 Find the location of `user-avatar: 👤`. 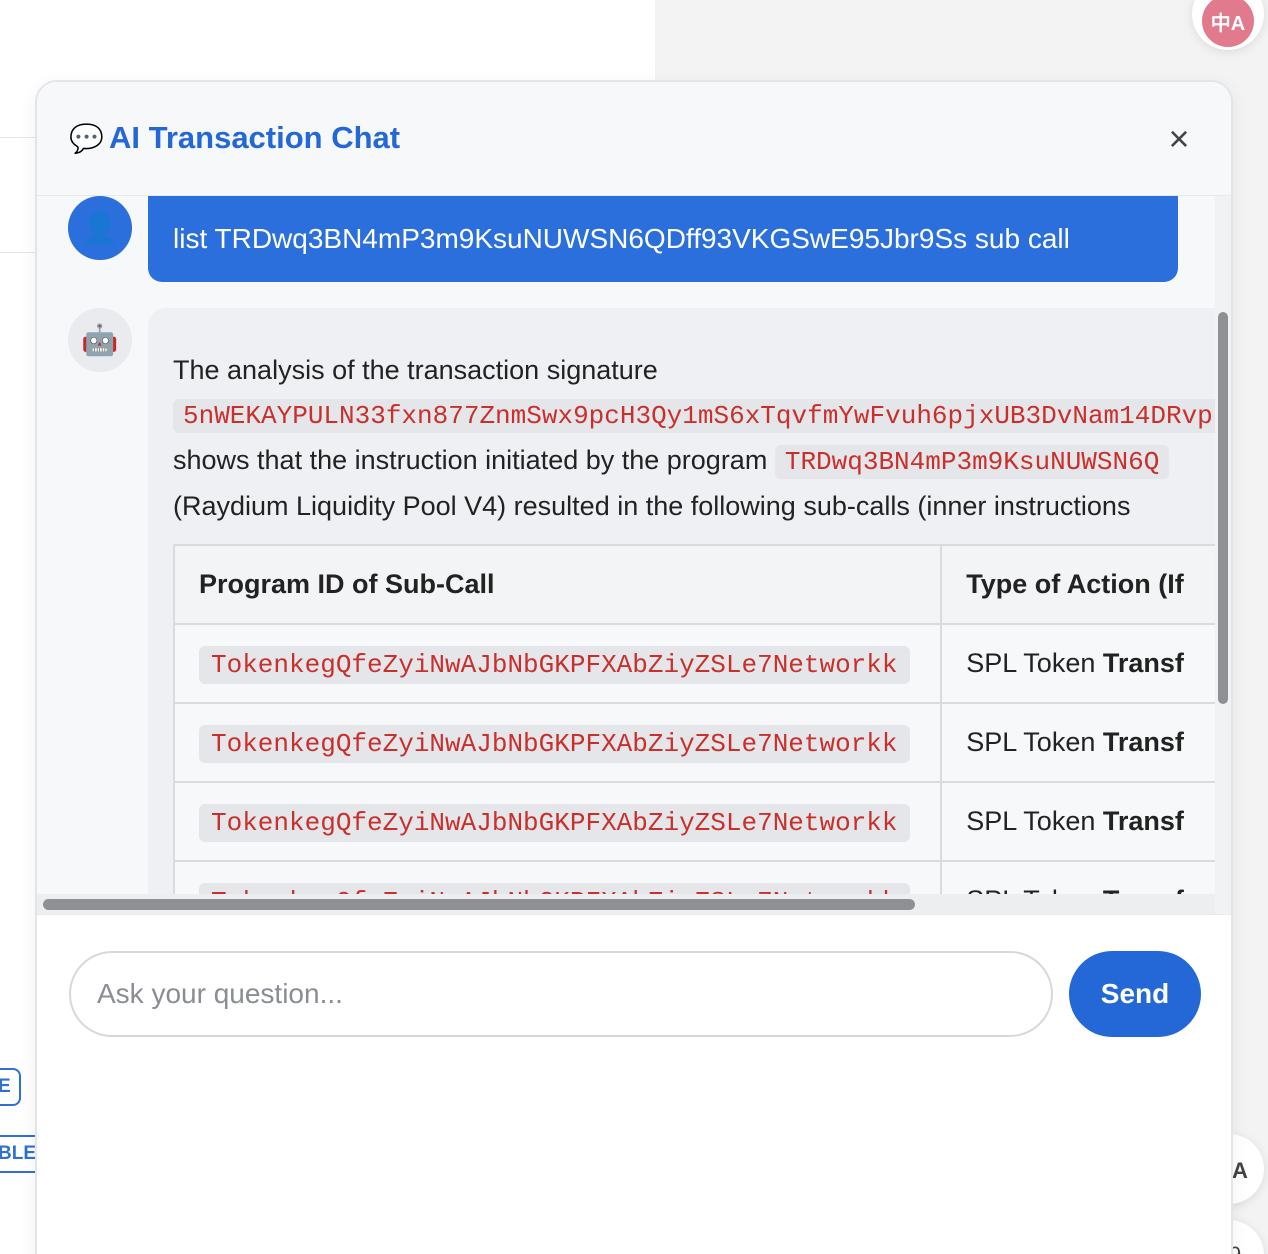

user-avatar: 👤 is located at coordinates (100, 228).